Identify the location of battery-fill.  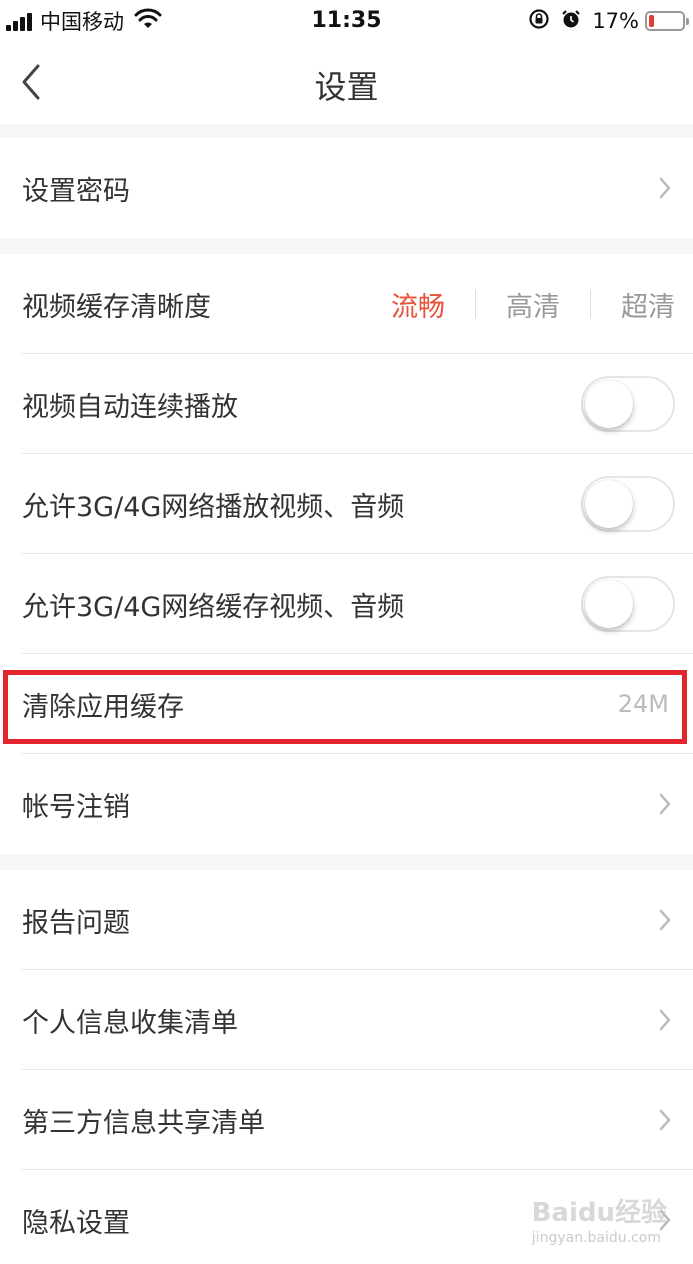
(652, 21).